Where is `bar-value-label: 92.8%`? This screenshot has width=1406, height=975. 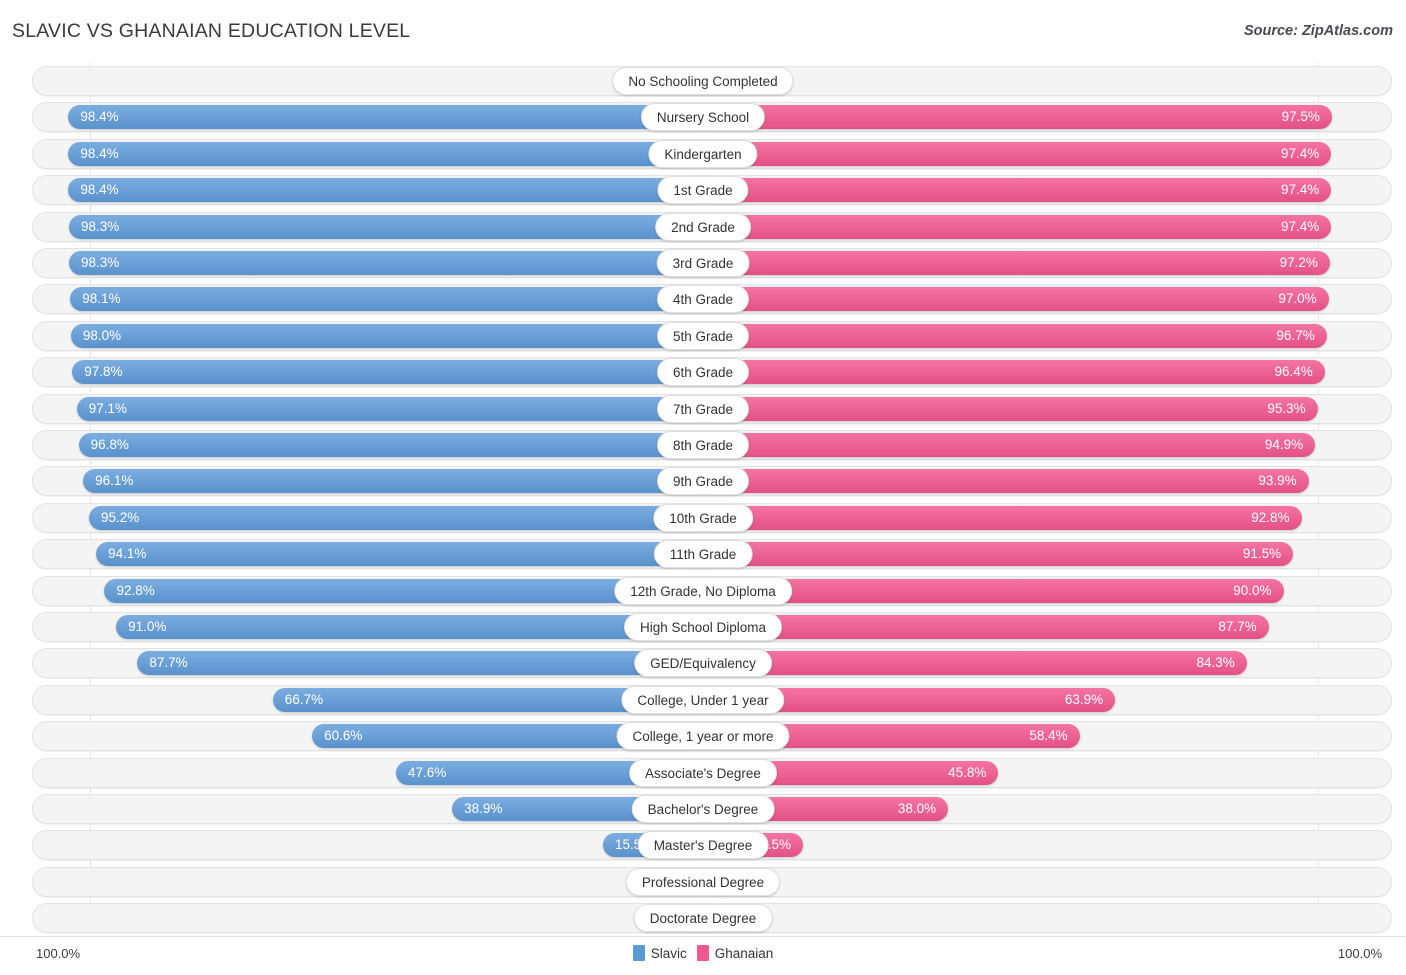 bar-value-label: 92.8% is located at coordinates (135, 590).